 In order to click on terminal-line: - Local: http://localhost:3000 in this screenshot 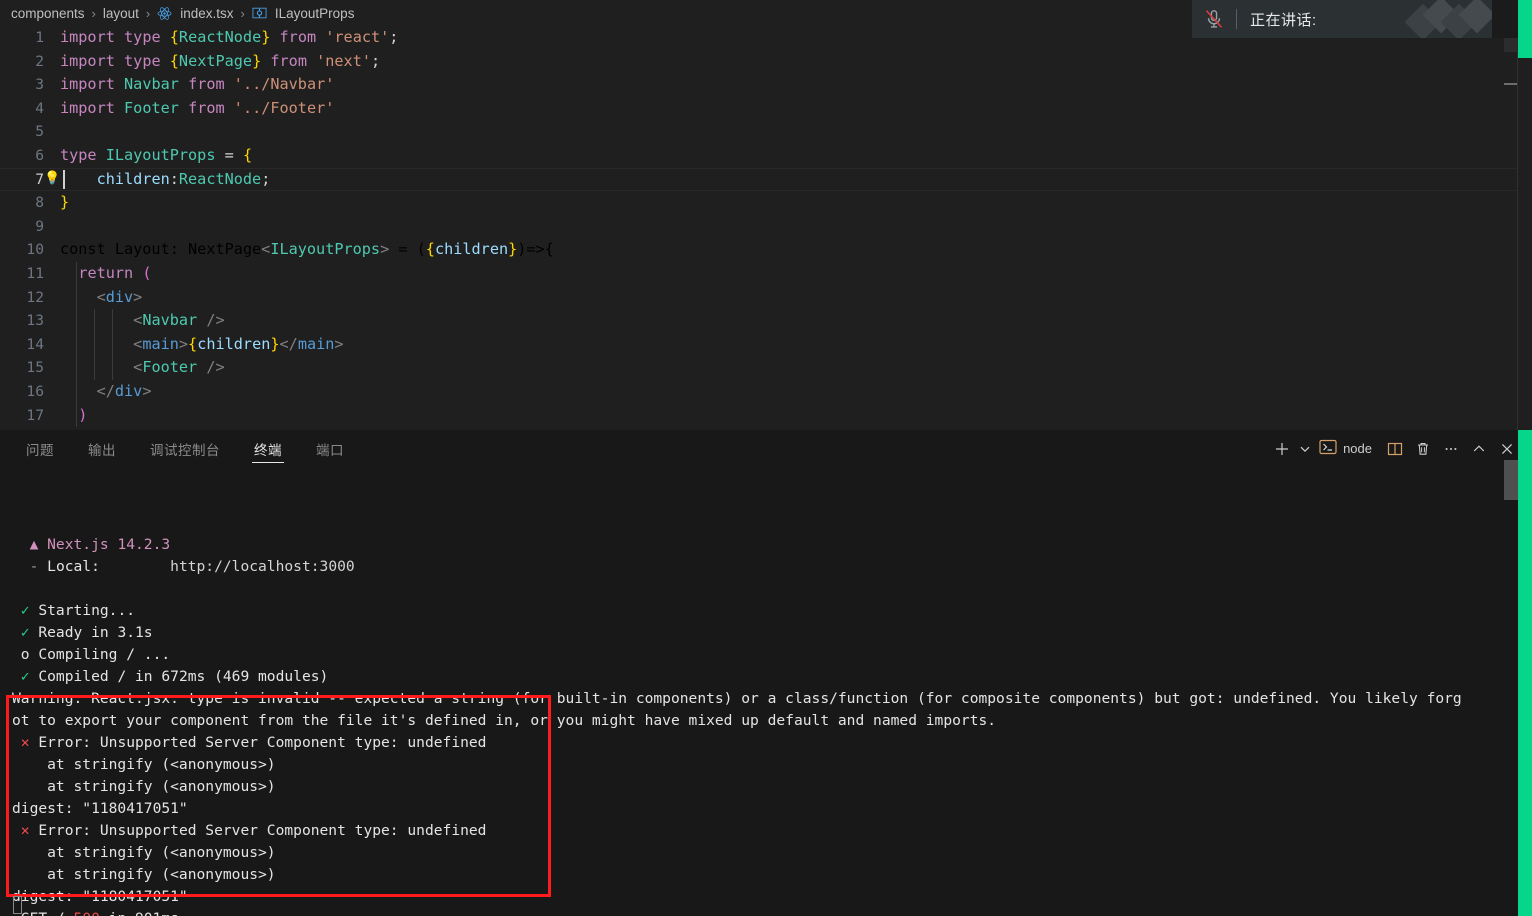, I will do `click(772, 567)`.